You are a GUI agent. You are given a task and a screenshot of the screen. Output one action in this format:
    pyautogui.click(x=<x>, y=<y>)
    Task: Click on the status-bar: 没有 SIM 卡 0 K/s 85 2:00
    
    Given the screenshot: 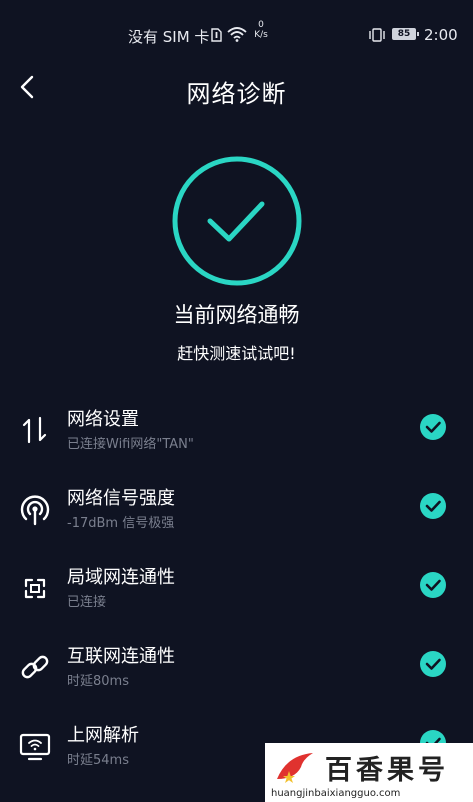 What is the action you would take?
    pyautogui.click(x=236, y=35)
    